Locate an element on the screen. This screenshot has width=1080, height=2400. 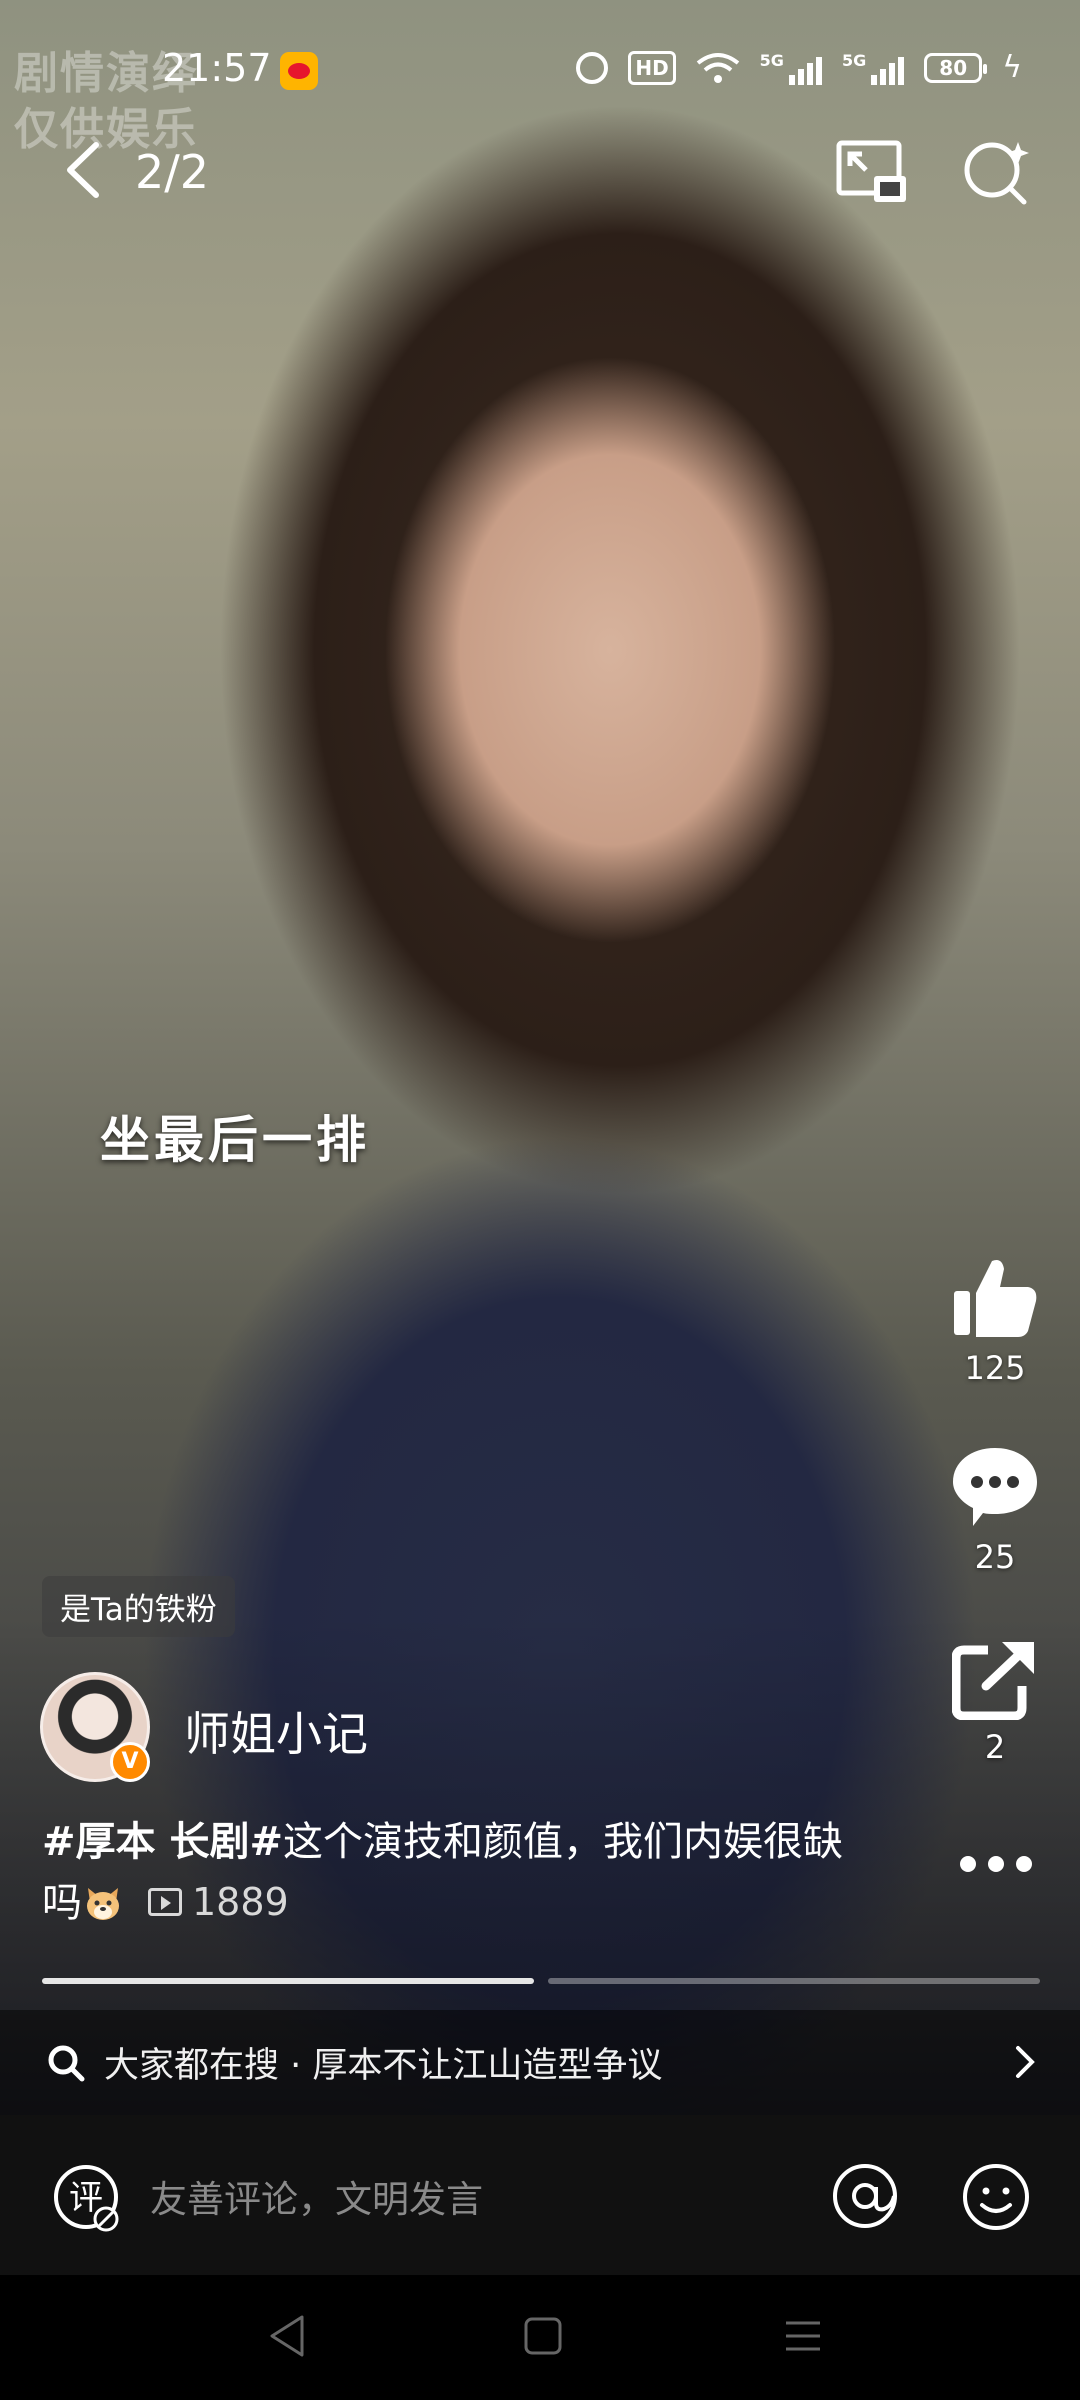
signal-icon-sim2: 5G is located at coordinates (873, 67).